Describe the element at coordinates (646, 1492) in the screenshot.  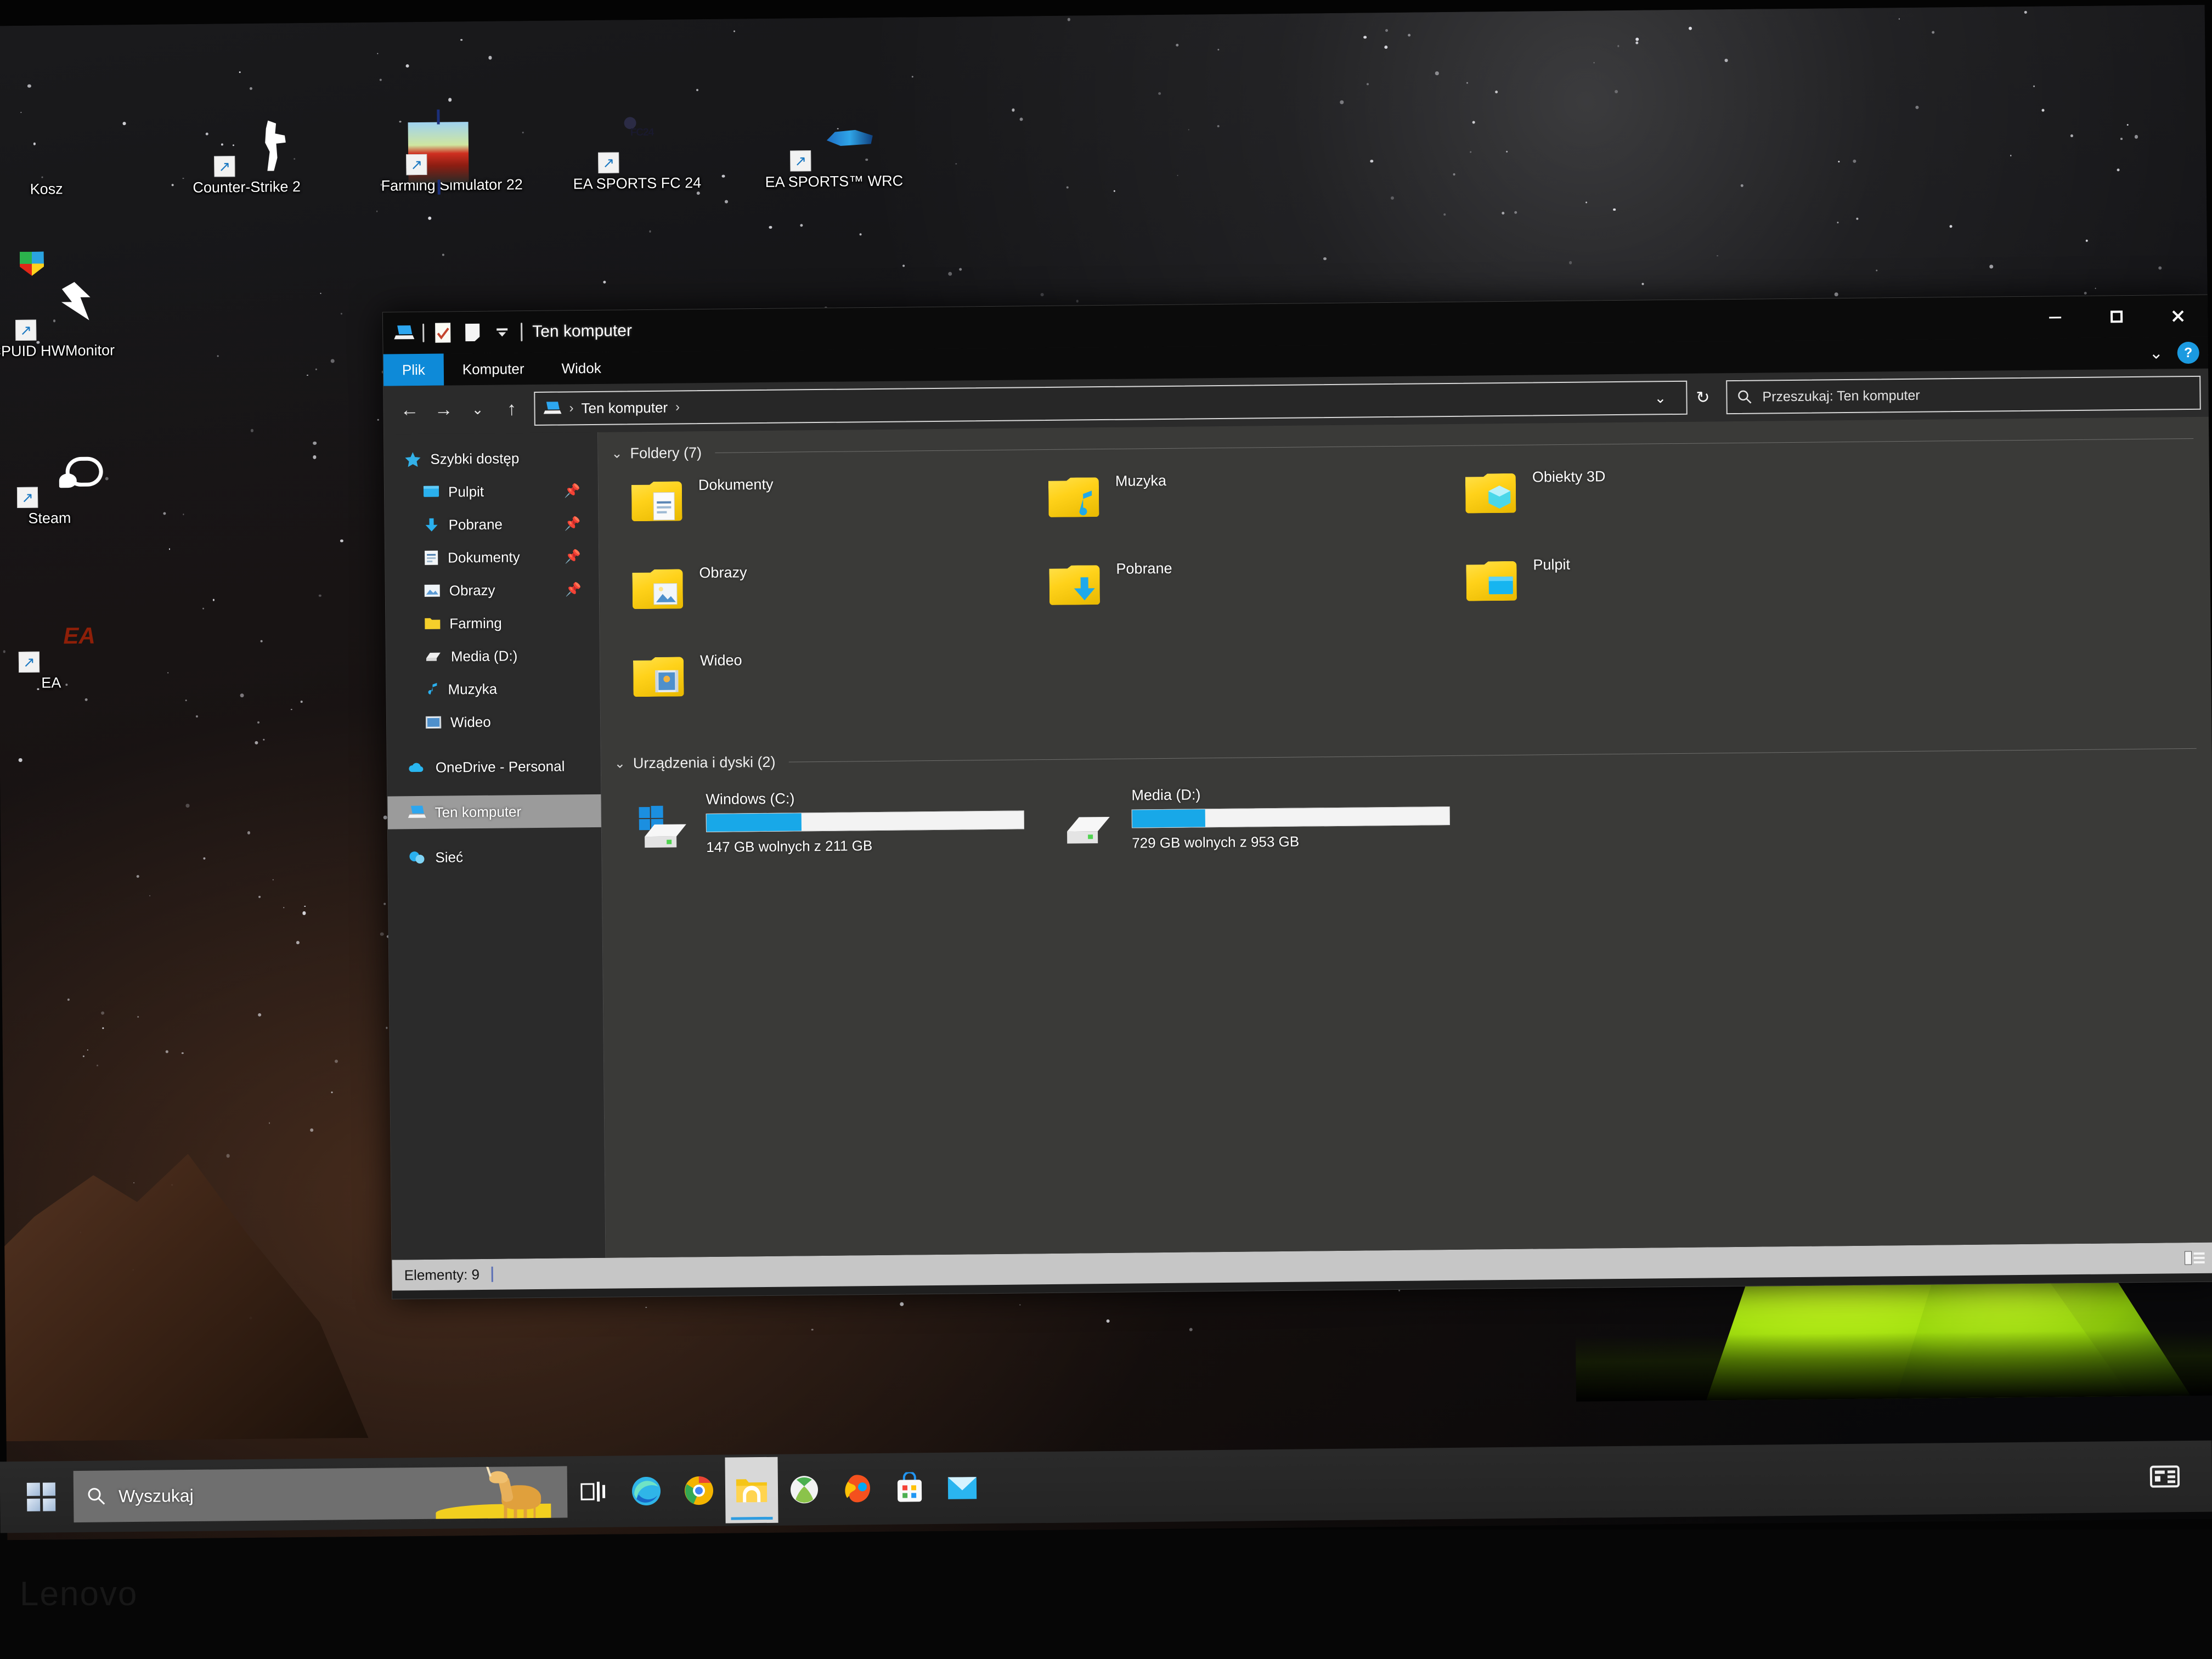
I see `taskbar-app-microsoft-edge` at that location.